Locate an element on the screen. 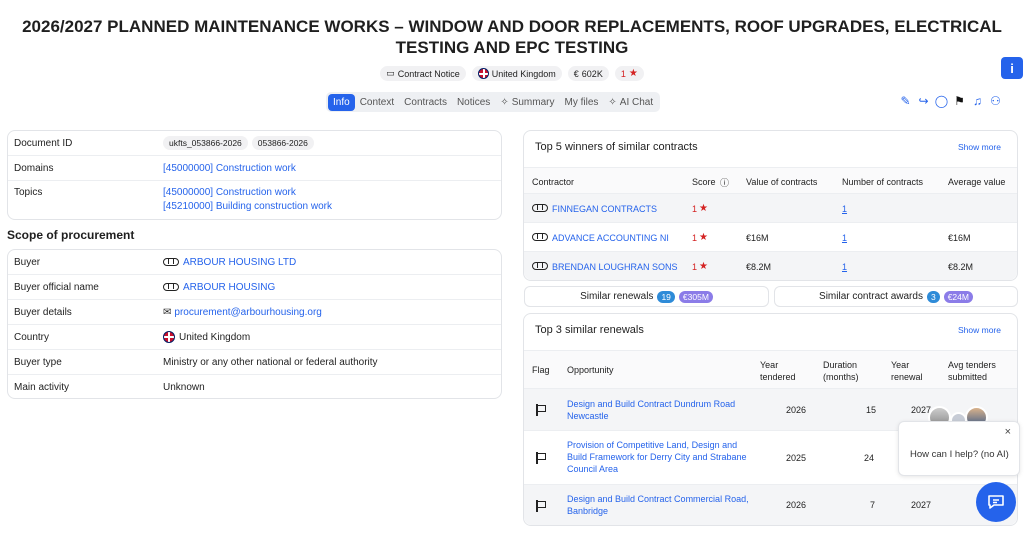 This screenshot has height=536, width=1024. comment-icon: ◯ is located at coordinates (941, 101).